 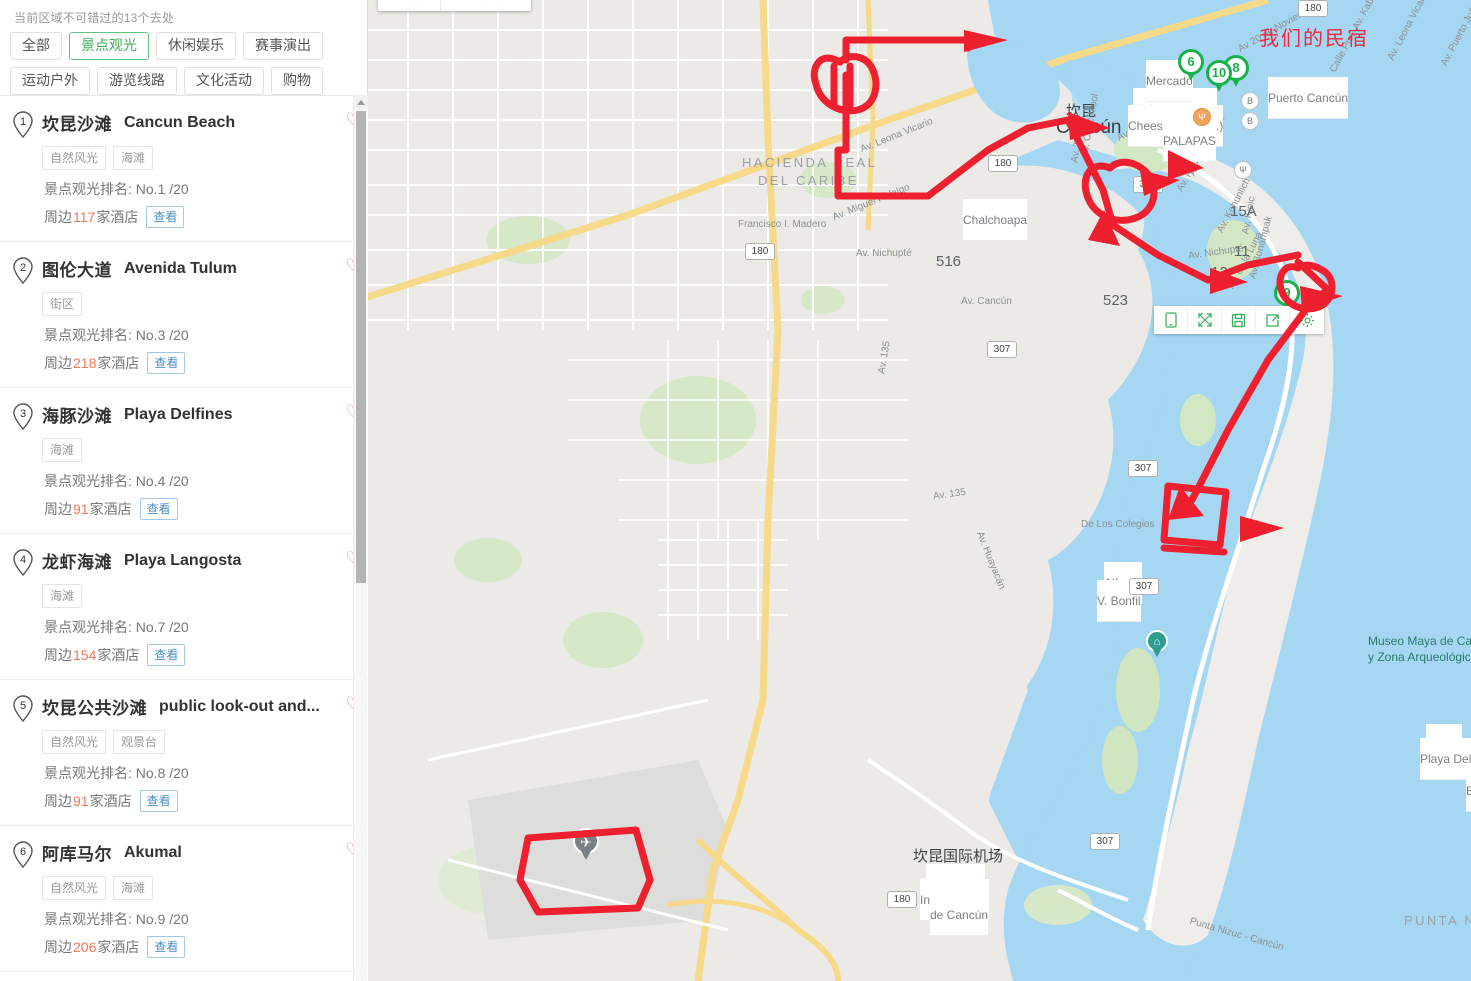 I want to click on scrollbar-thumb, so click(x=361, y=347).